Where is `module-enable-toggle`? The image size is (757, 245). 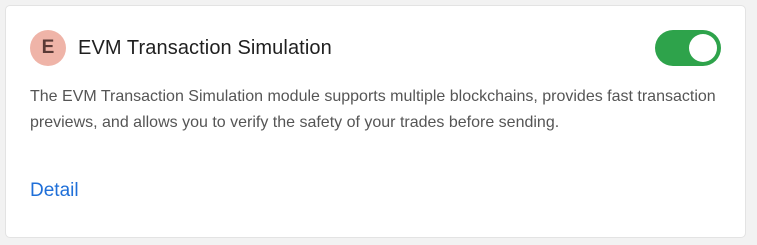
module-enable-toggle is located at coordinates (688, 48).